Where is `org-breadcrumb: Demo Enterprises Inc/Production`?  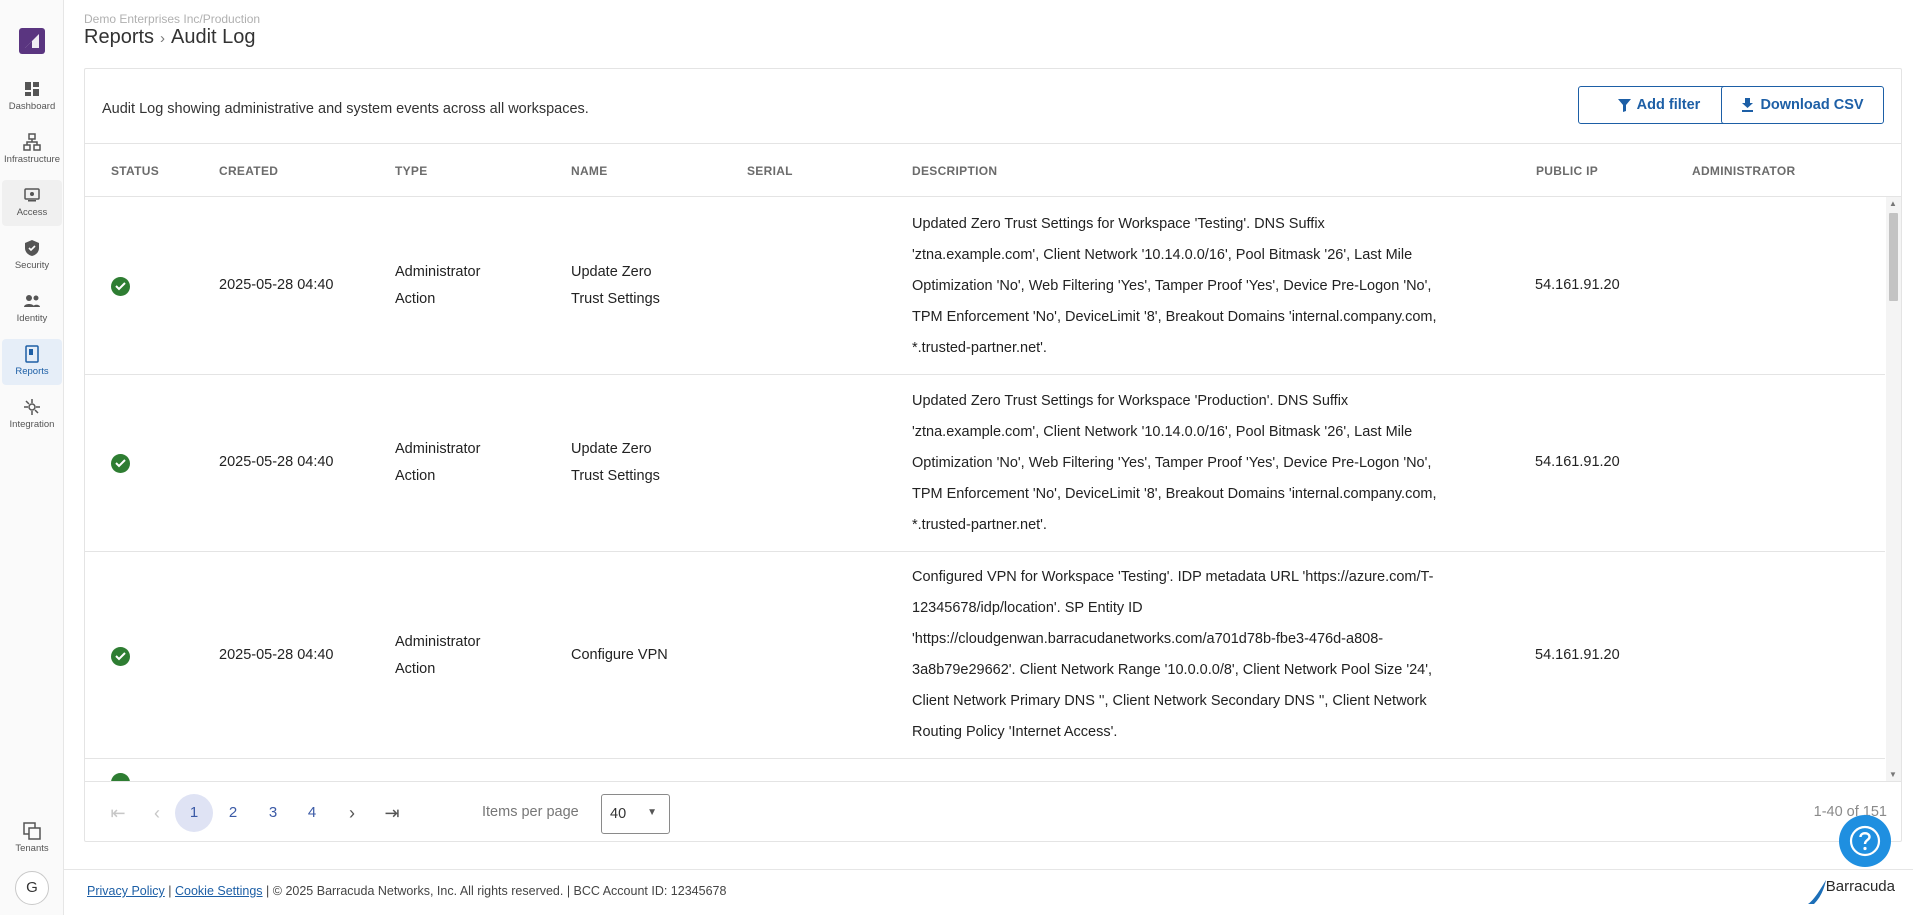
org-breadcrumb: Demo Enterprises Inc/Production is located at coordinates (172, 19).